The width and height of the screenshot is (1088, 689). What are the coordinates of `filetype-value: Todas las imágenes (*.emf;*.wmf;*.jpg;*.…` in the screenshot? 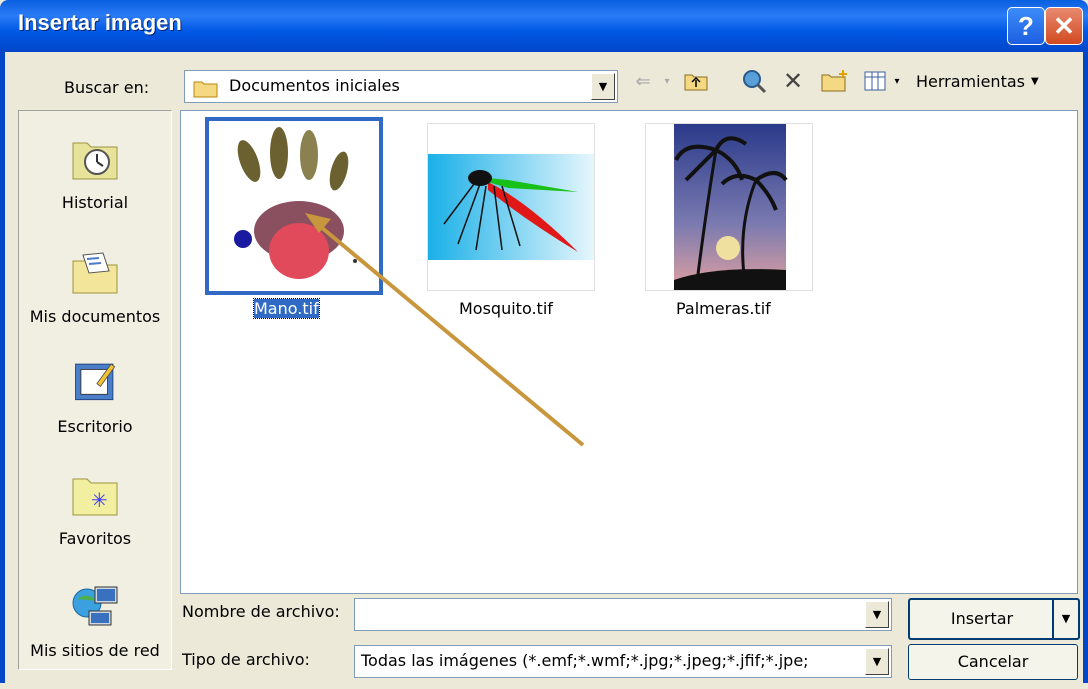 It's located at (585, 660).